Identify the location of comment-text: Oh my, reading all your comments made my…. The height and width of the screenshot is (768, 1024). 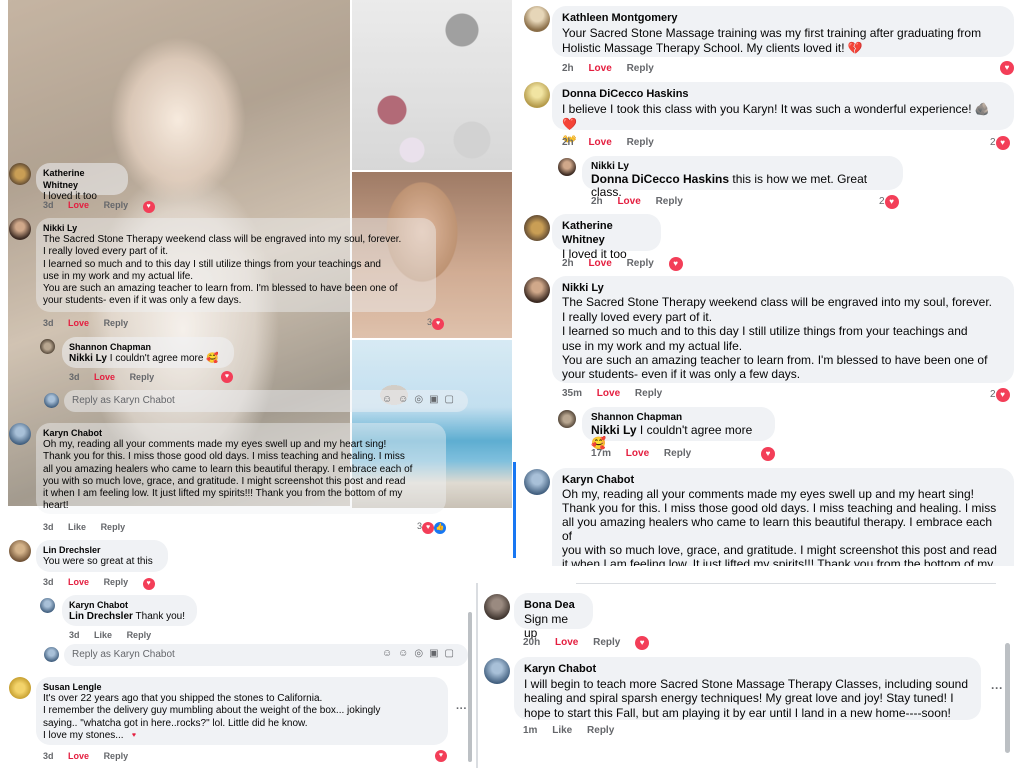
(779, 526).